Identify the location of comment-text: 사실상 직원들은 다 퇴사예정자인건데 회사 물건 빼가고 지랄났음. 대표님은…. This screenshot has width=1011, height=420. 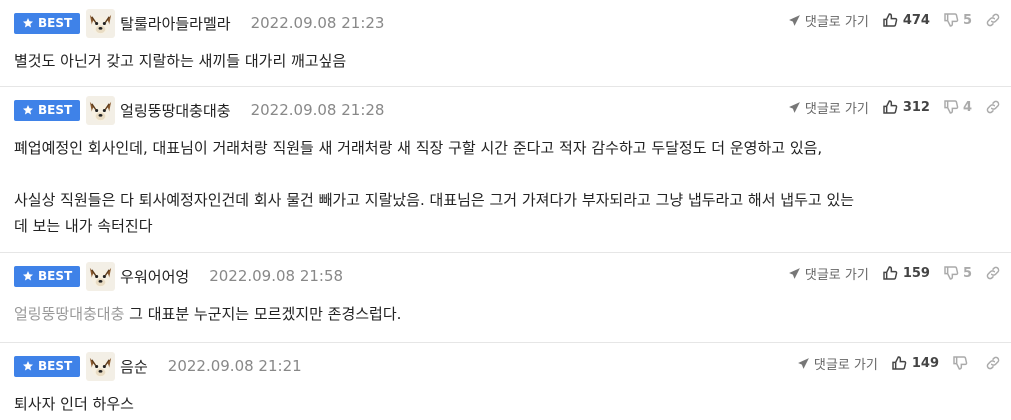
(434, 200).